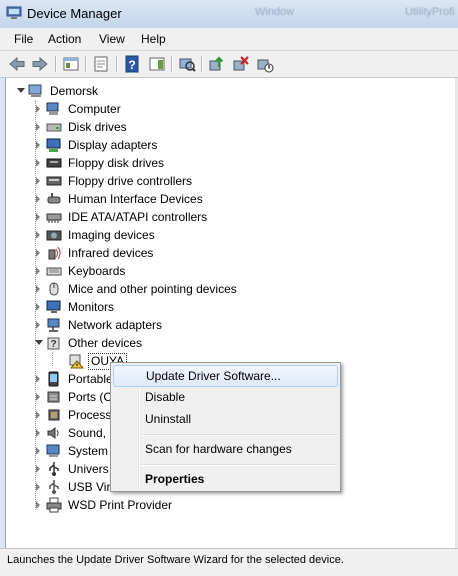 This screenshot has height=576, width=458. I want to click on tree-root: Demorsk, so click(117, 91).